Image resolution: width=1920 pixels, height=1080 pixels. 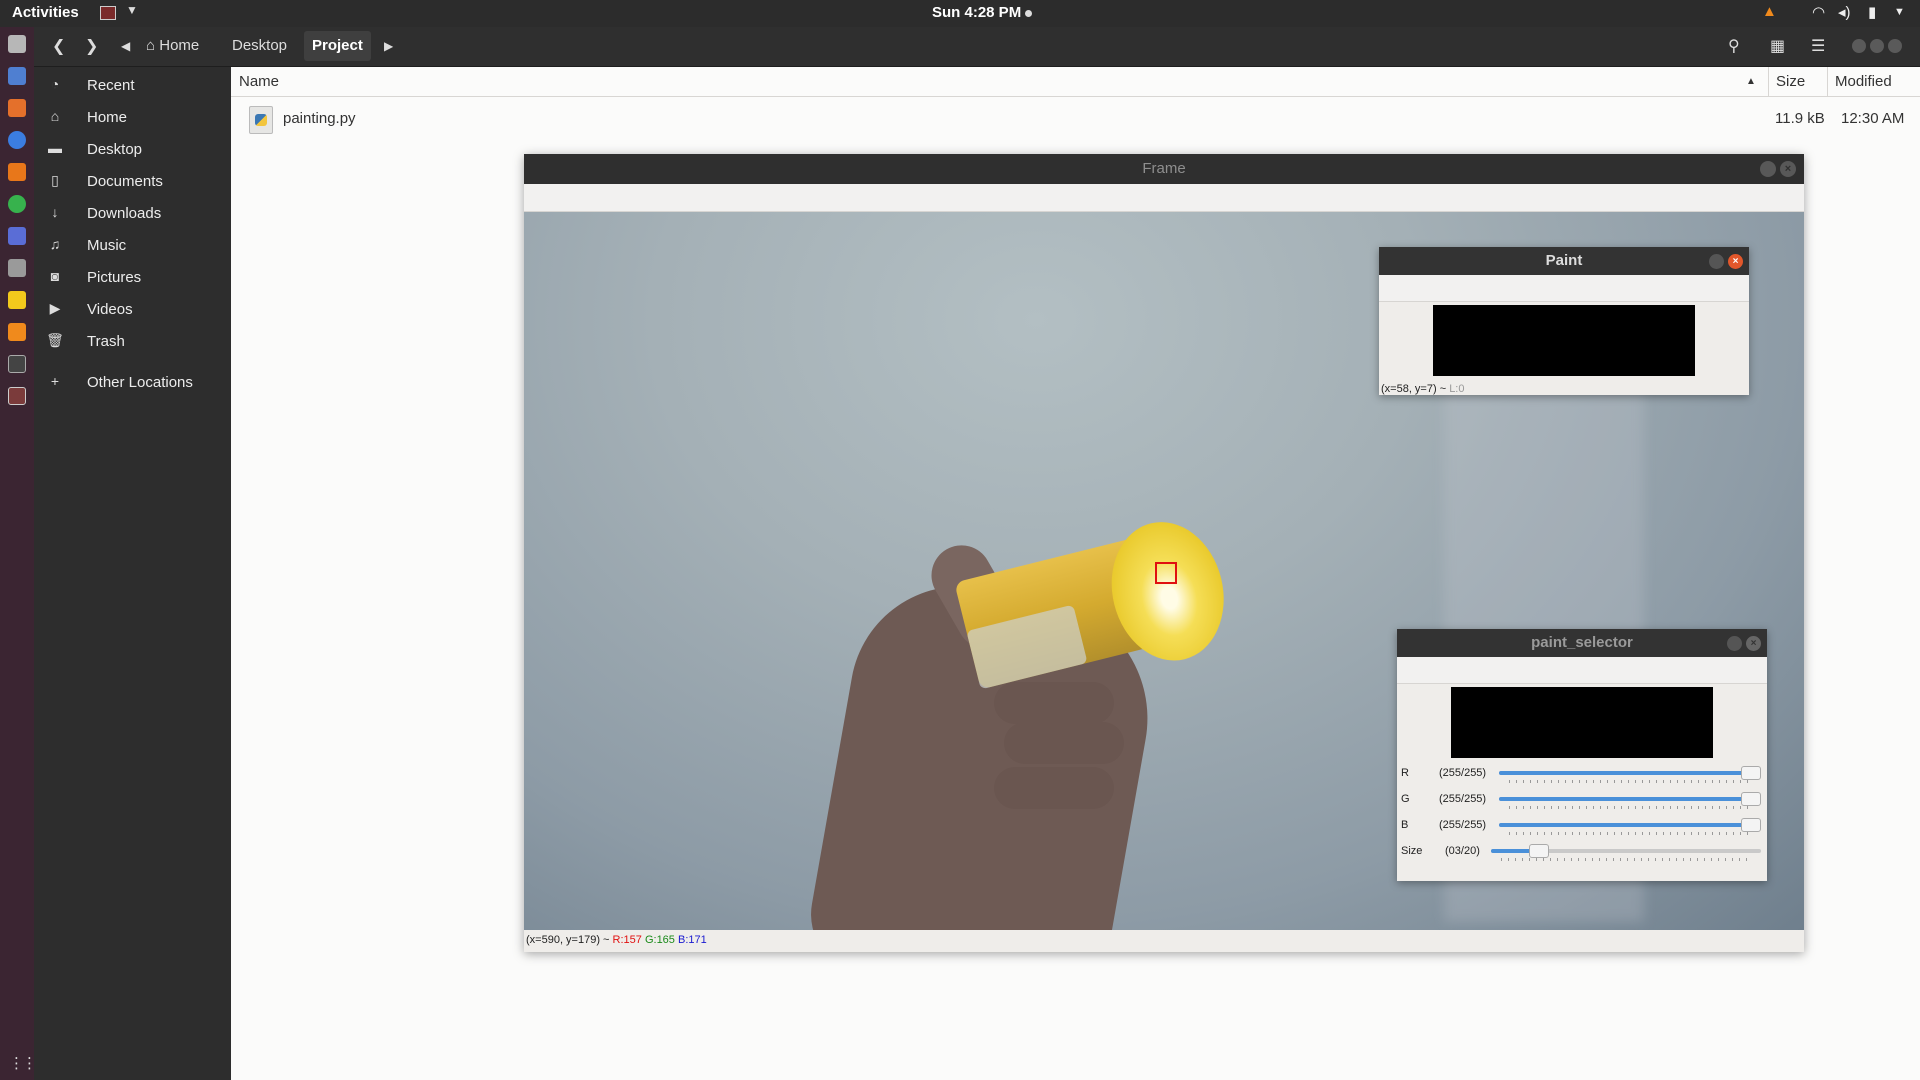 What do you see at coordinates (1164, 169) in the screenshot?
I see `frame-titlebar: Frame ×` at bounding box center [1164, 169].